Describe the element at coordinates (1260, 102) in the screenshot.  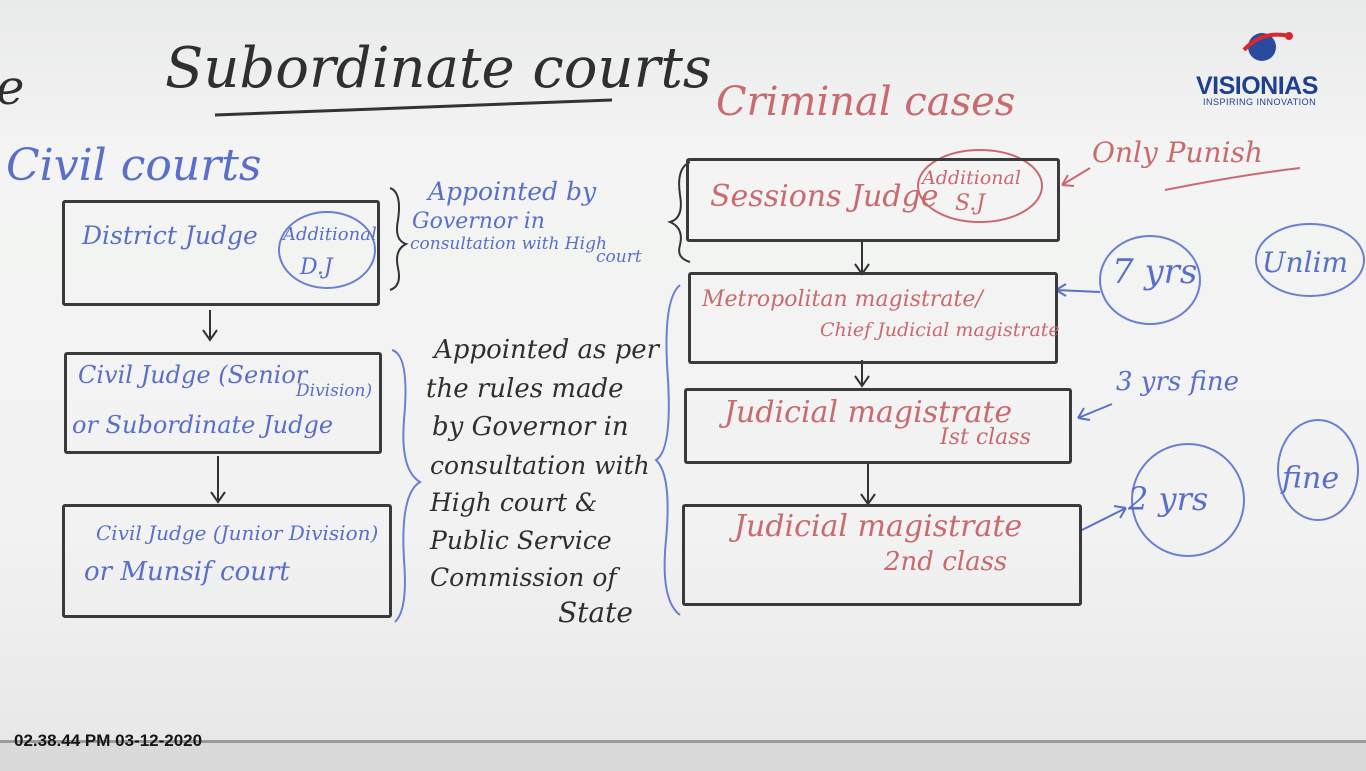
I see `visionias-tagline: INSPIRING INNOVATION` at that location.